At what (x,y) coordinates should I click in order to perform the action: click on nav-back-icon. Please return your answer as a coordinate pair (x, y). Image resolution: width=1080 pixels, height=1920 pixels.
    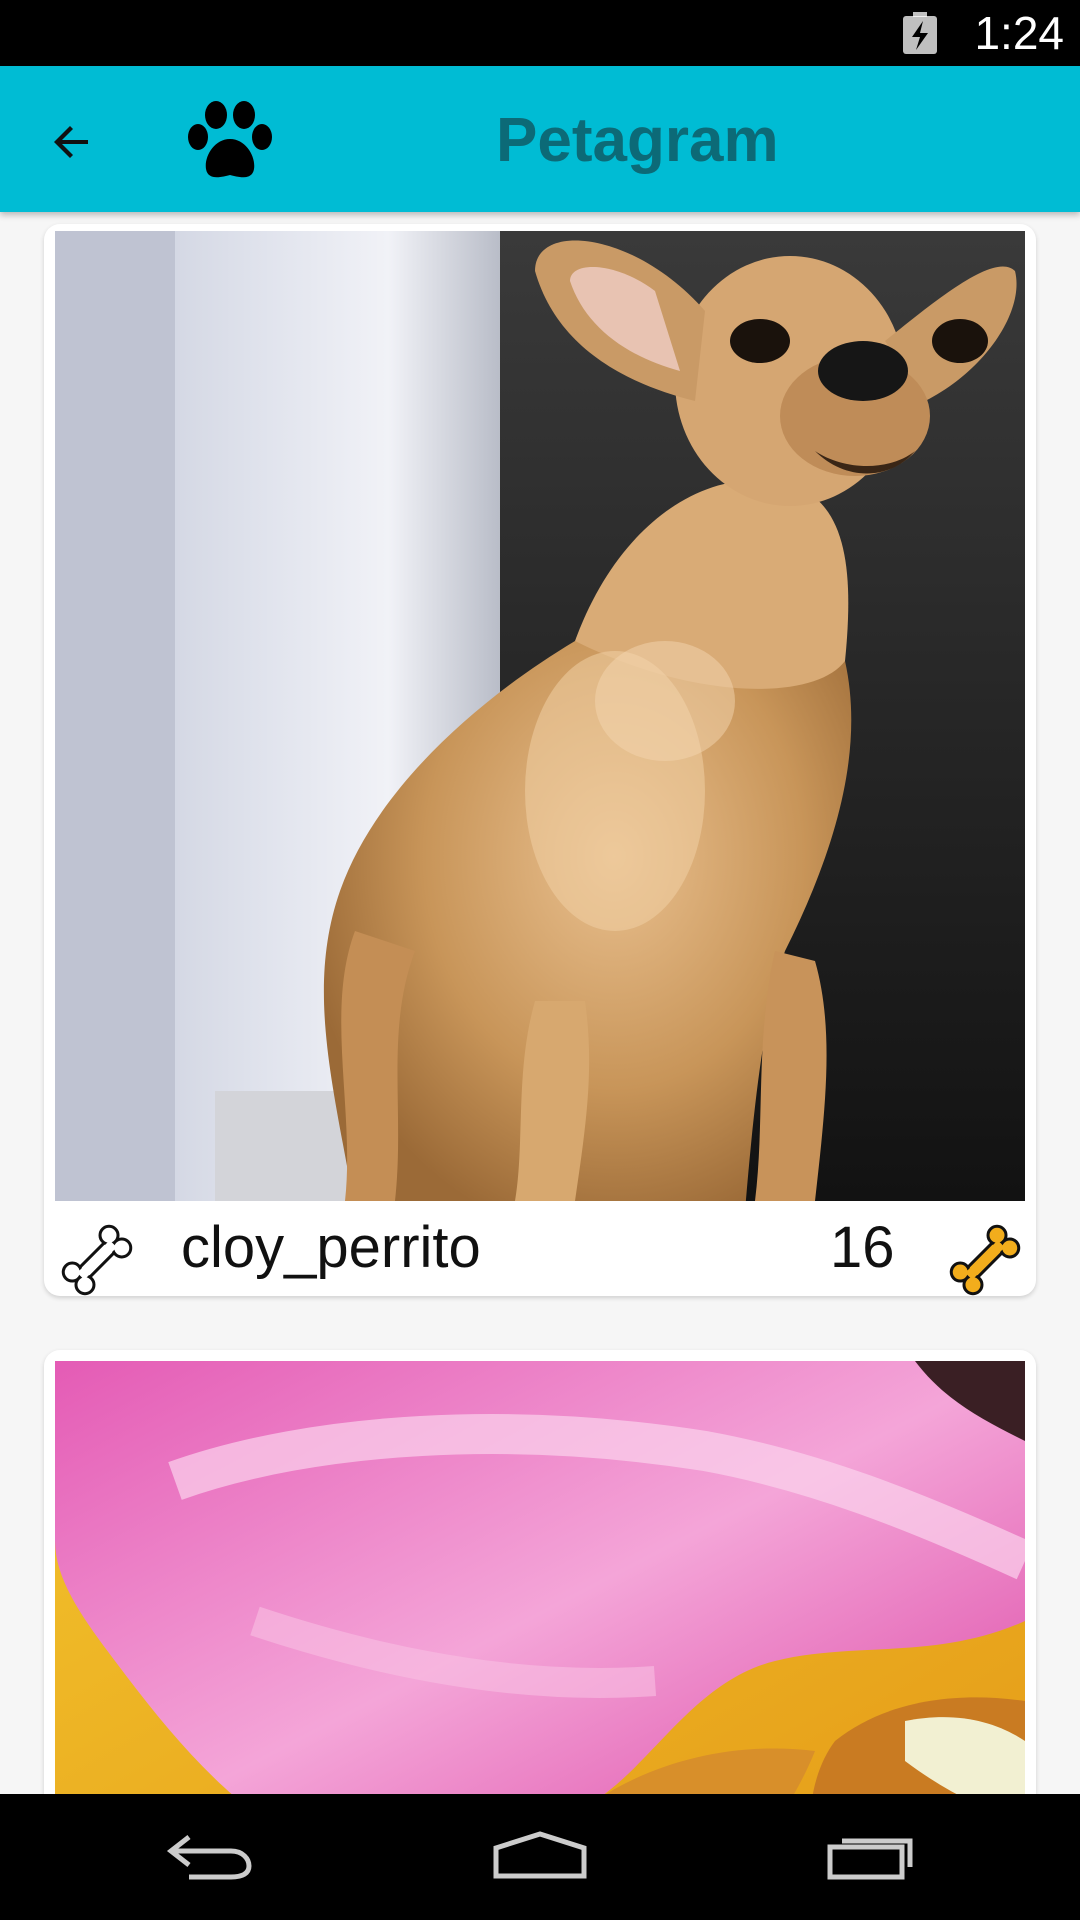
    Looking at the image, I should click on (209, 1857).